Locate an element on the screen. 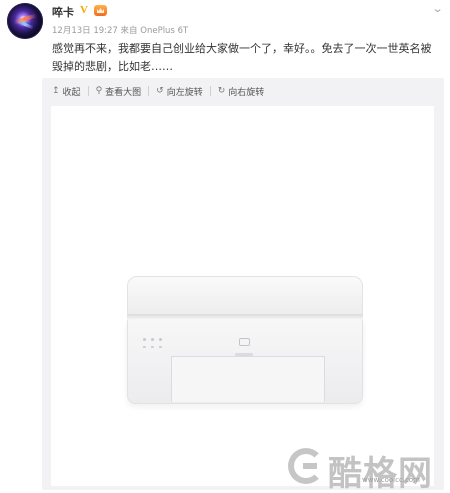 The width and height of the screenshot is (450, 493). printer-lid is located at coordinates (245, 296).